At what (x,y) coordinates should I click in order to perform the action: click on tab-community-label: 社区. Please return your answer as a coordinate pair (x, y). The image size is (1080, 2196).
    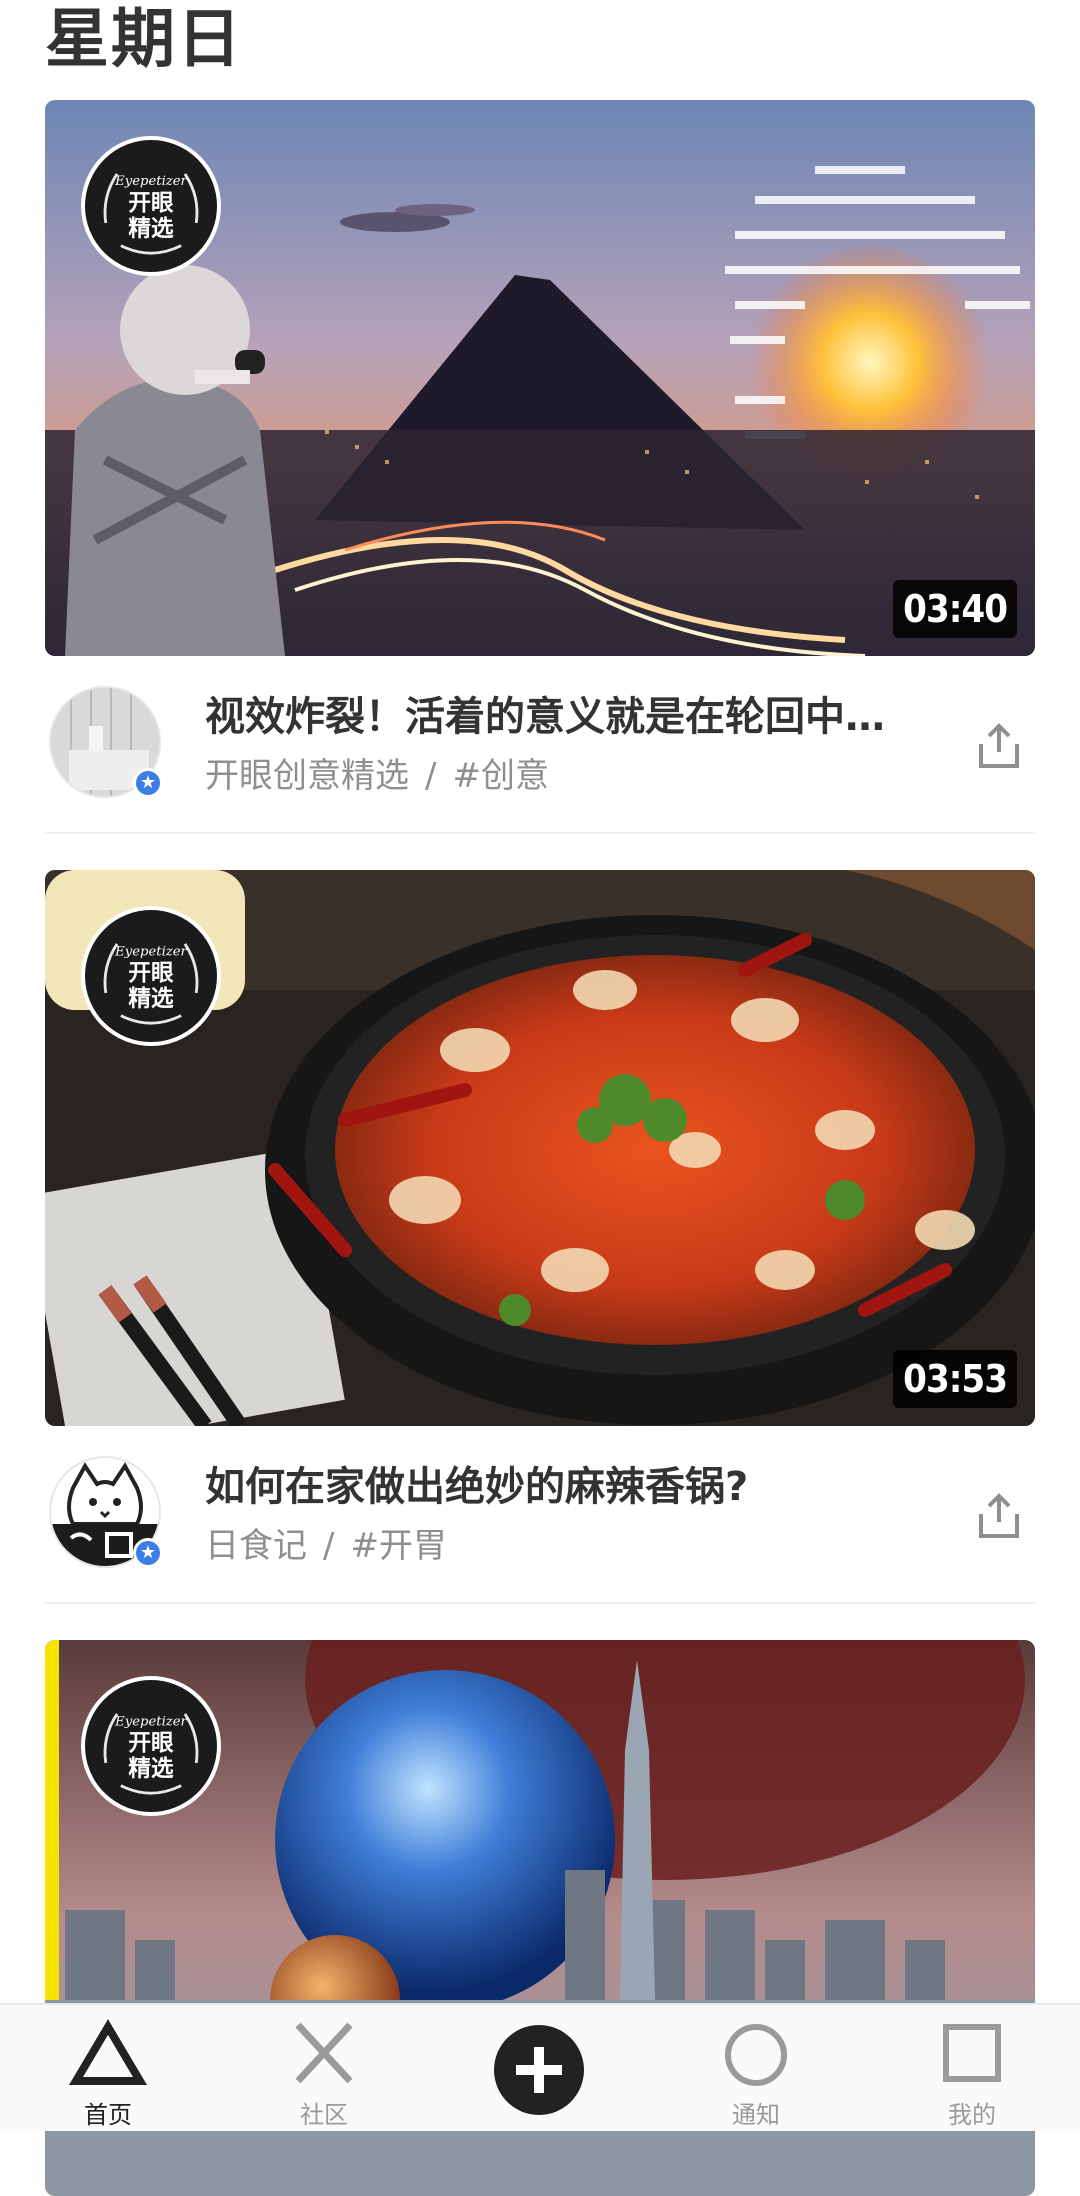
    Looking at the image, I should click on (324, 2115).